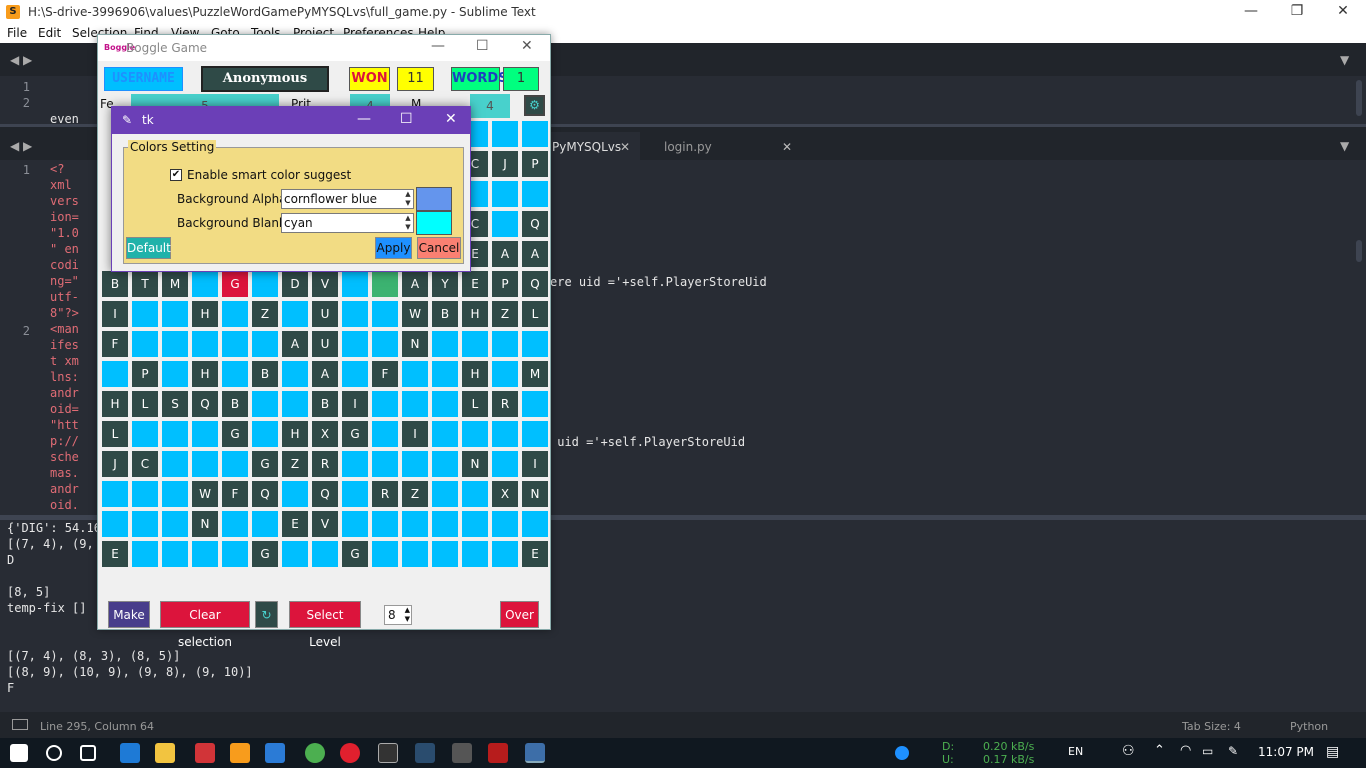  Describe the element at coordinates (1207, 751) in the screenshot. I see `battery-icon: ▭` at that location.